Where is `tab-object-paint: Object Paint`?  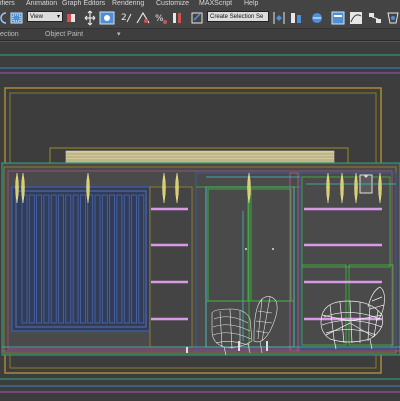 tab-object-paint: Object Paint is located at coordinates (64, 34).